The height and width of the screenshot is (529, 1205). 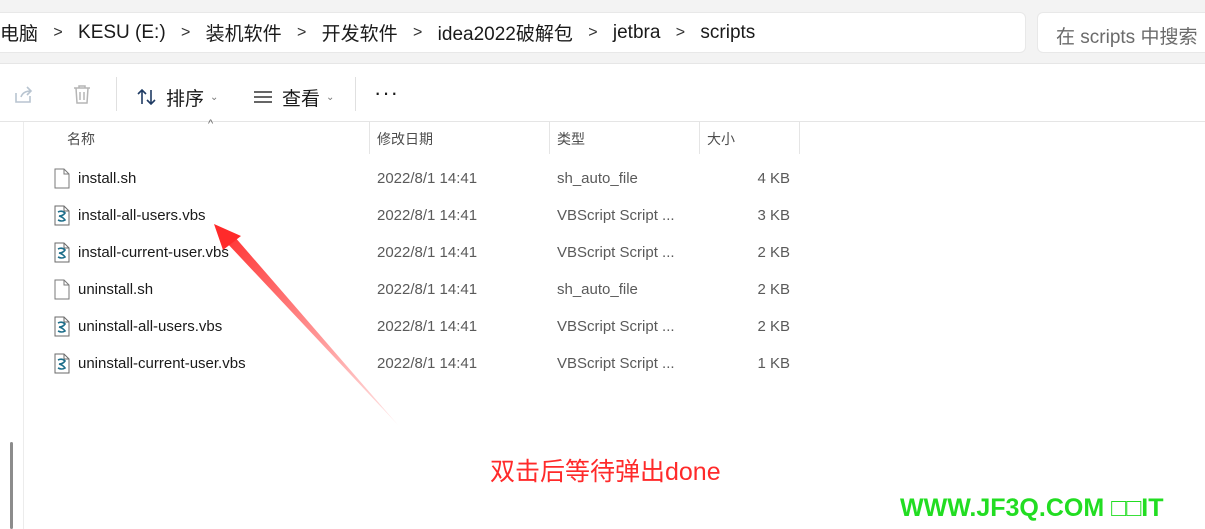 What do you see at coordinates (773, 178) in the screenshot?
I see `file-size: 4 KB` at bounding box center [773, 178].